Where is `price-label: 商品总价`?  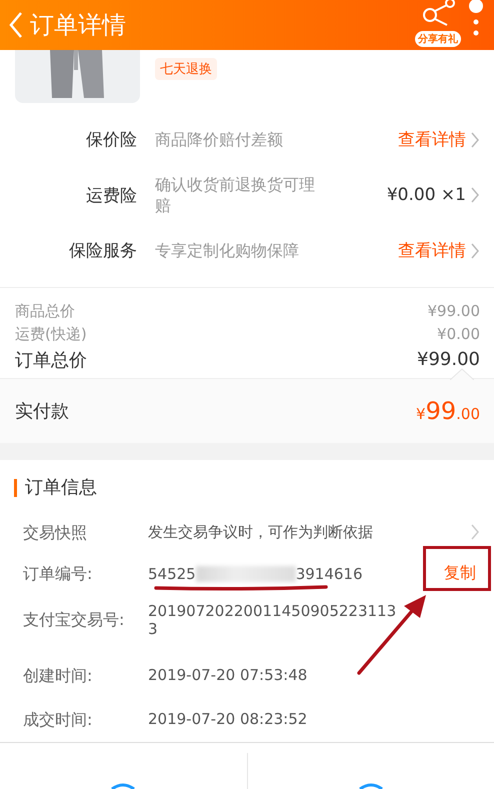
price-label: 商品总价 is located at coordinates (45, 311).